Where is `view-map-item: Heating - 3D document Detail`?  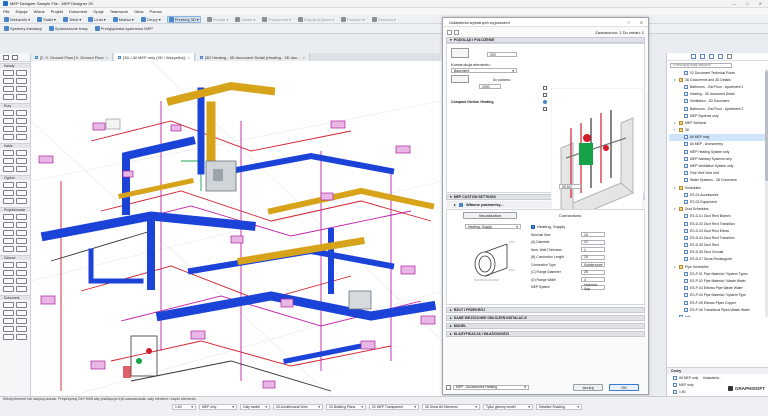
view-map-item: Heating - 3D document Detail is located at coordinates (717, 94).